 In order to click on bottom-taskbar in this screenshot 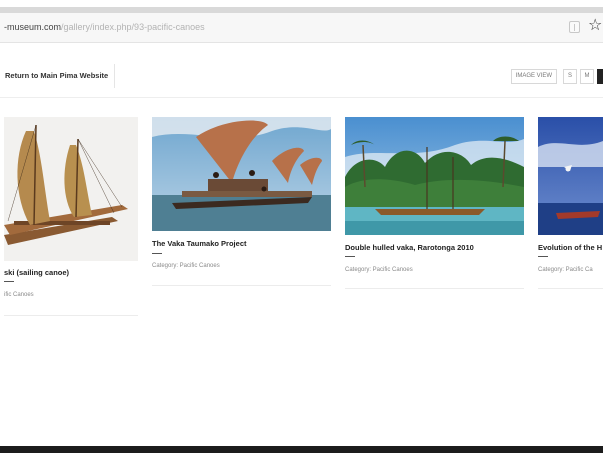, I will do `click(301, 449)`.